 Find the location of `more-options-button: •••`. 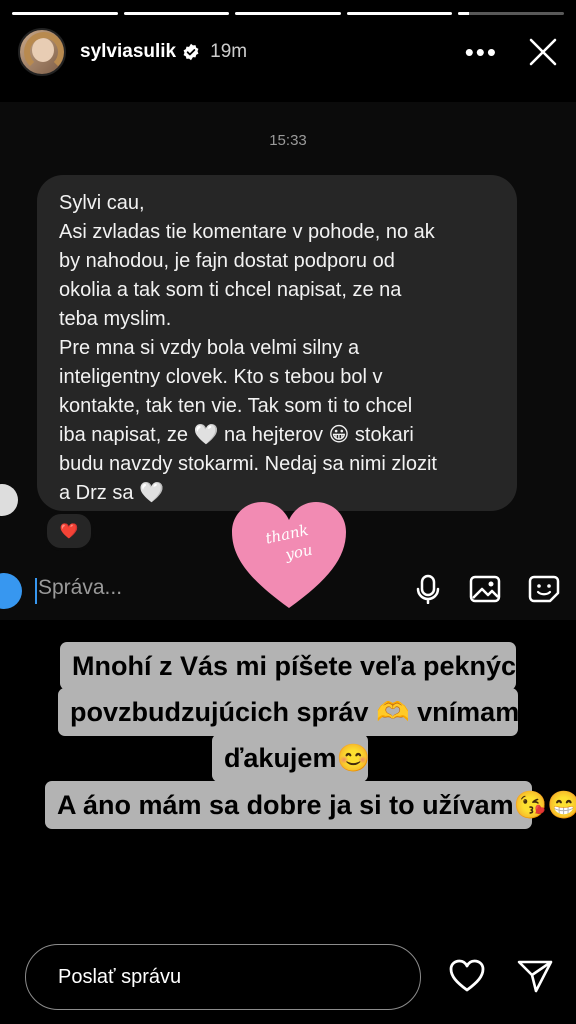

more-options-button: ••• is located at coordinates (481, 52).